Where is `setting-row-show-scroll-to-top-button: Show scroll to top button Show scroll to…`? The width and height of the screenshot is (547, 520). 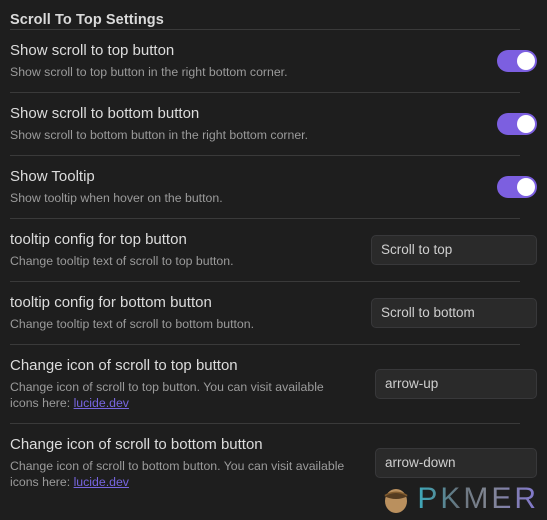 setting-row-show-scroll-to-top-button: Show scroll to top button Show scroll to… is located at coordinates (273, 61).